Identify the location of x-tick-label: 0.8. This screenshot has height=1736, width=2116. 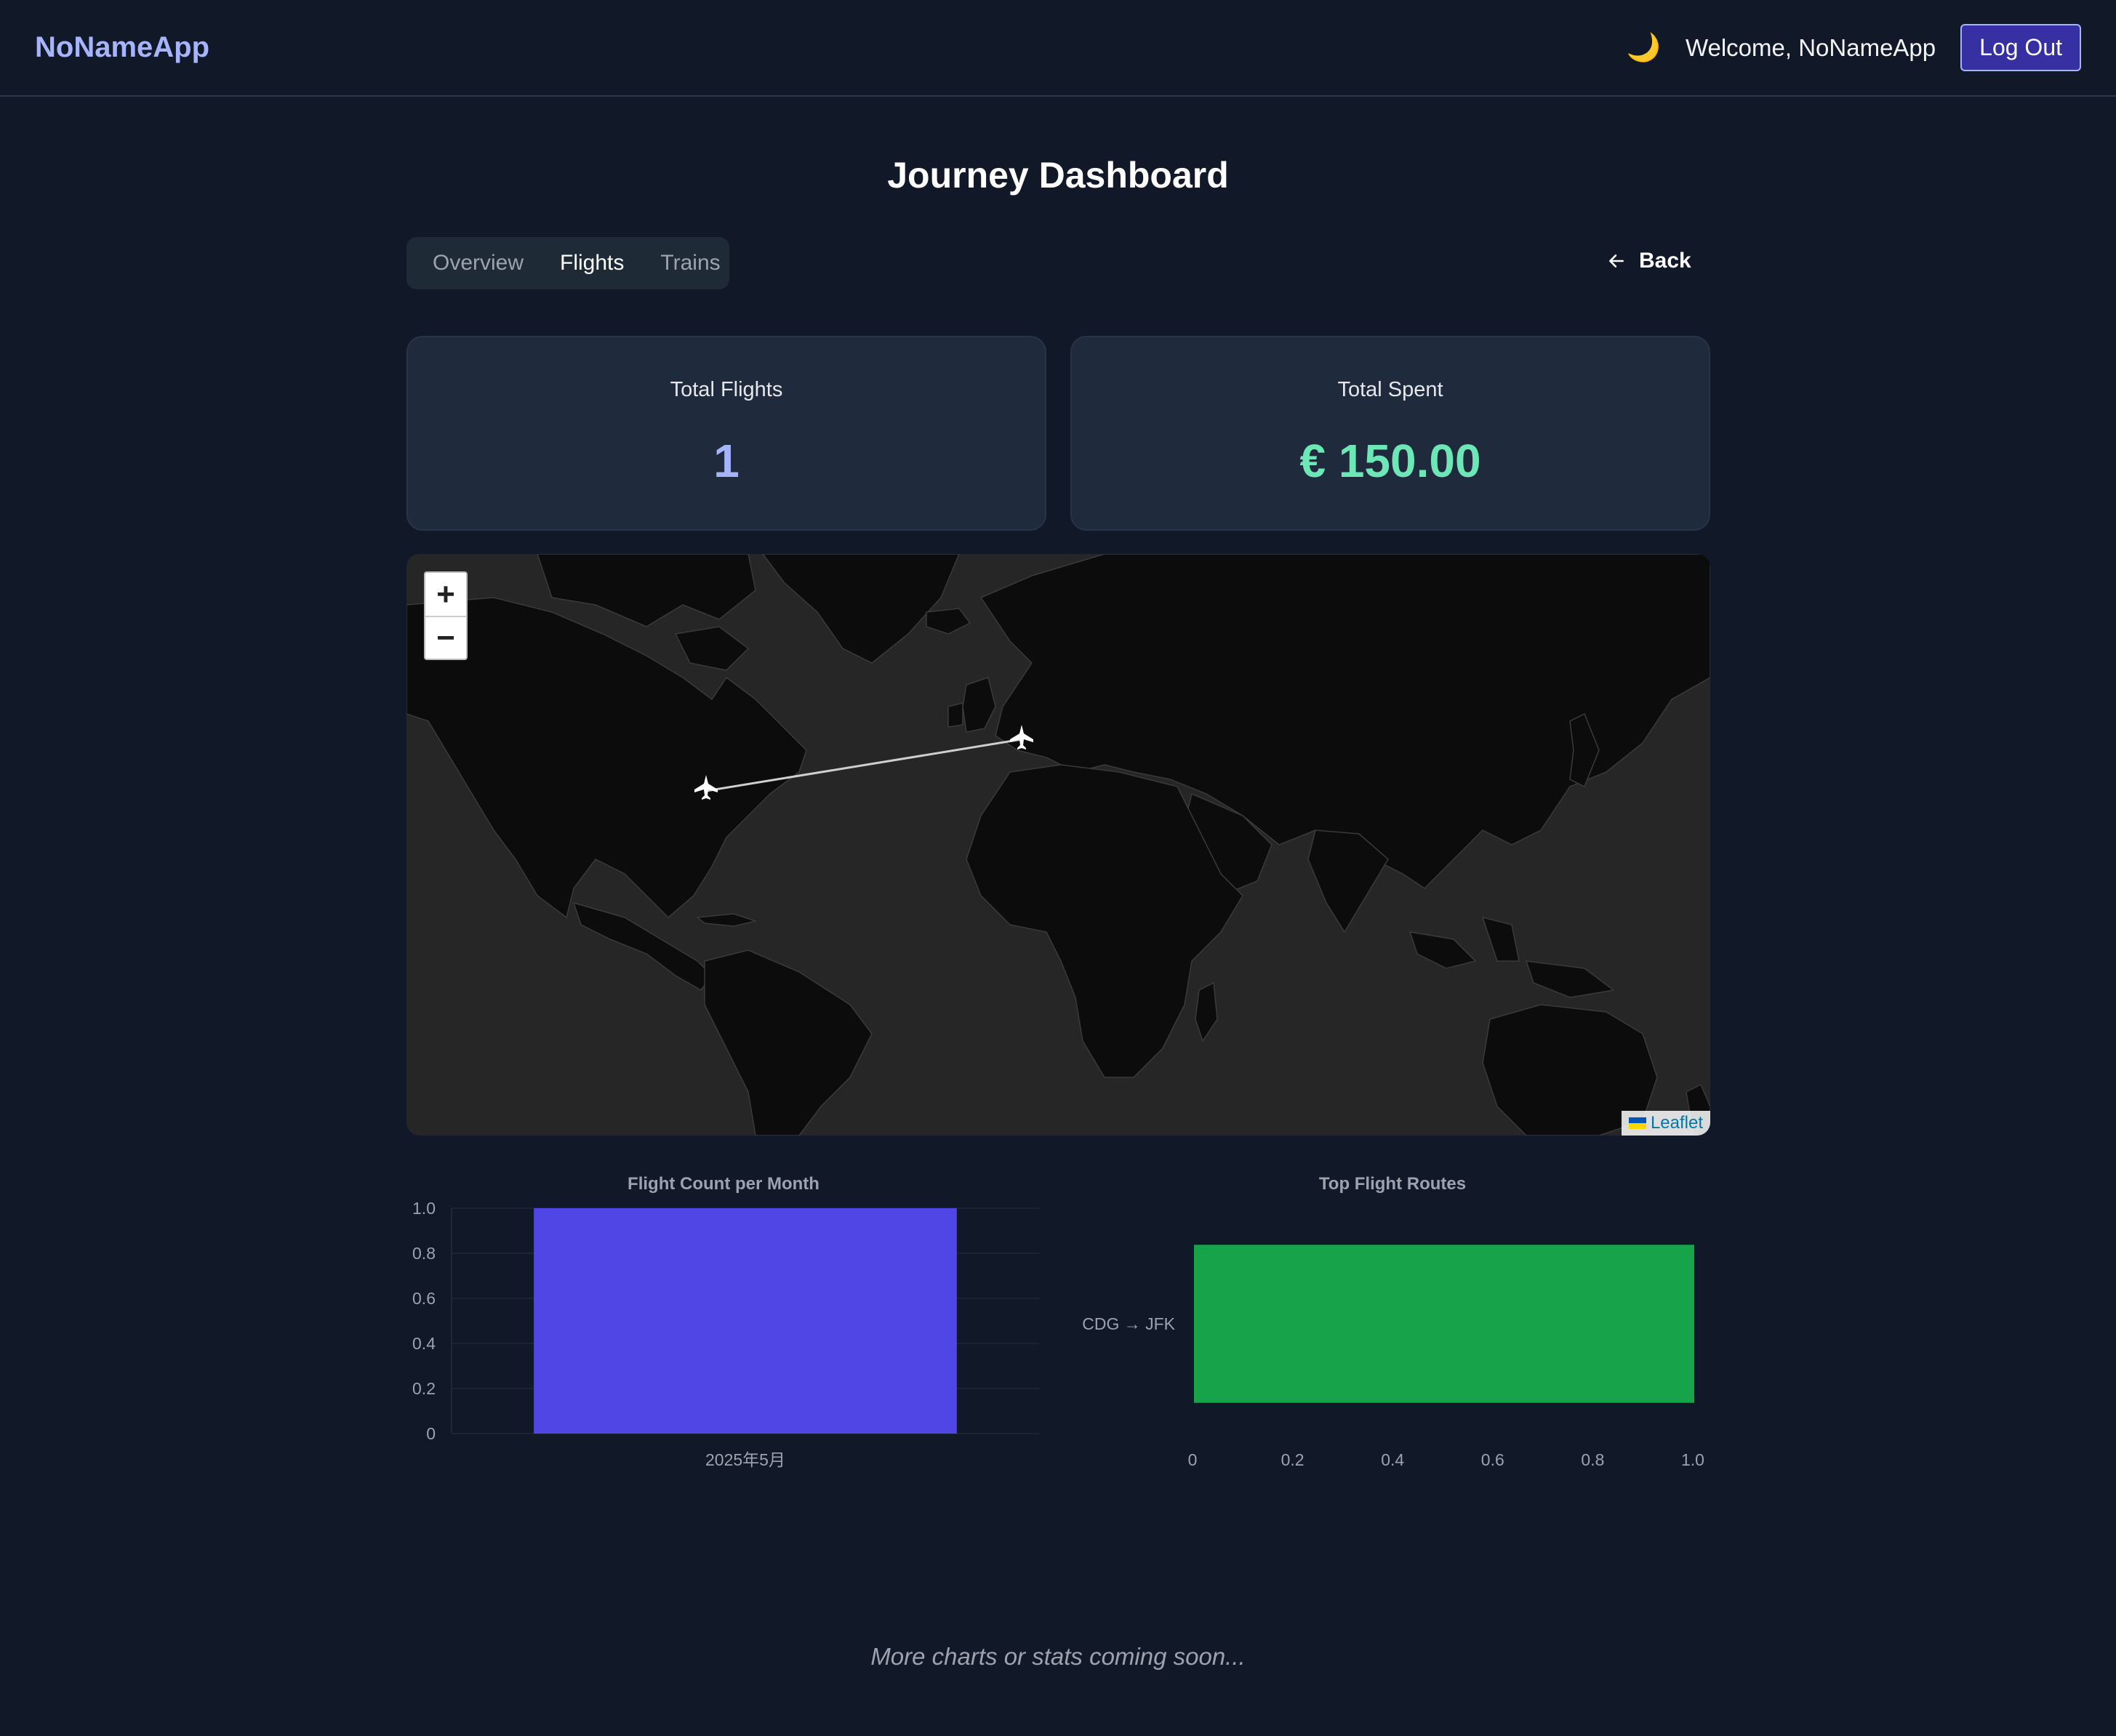
(1592, 1459).